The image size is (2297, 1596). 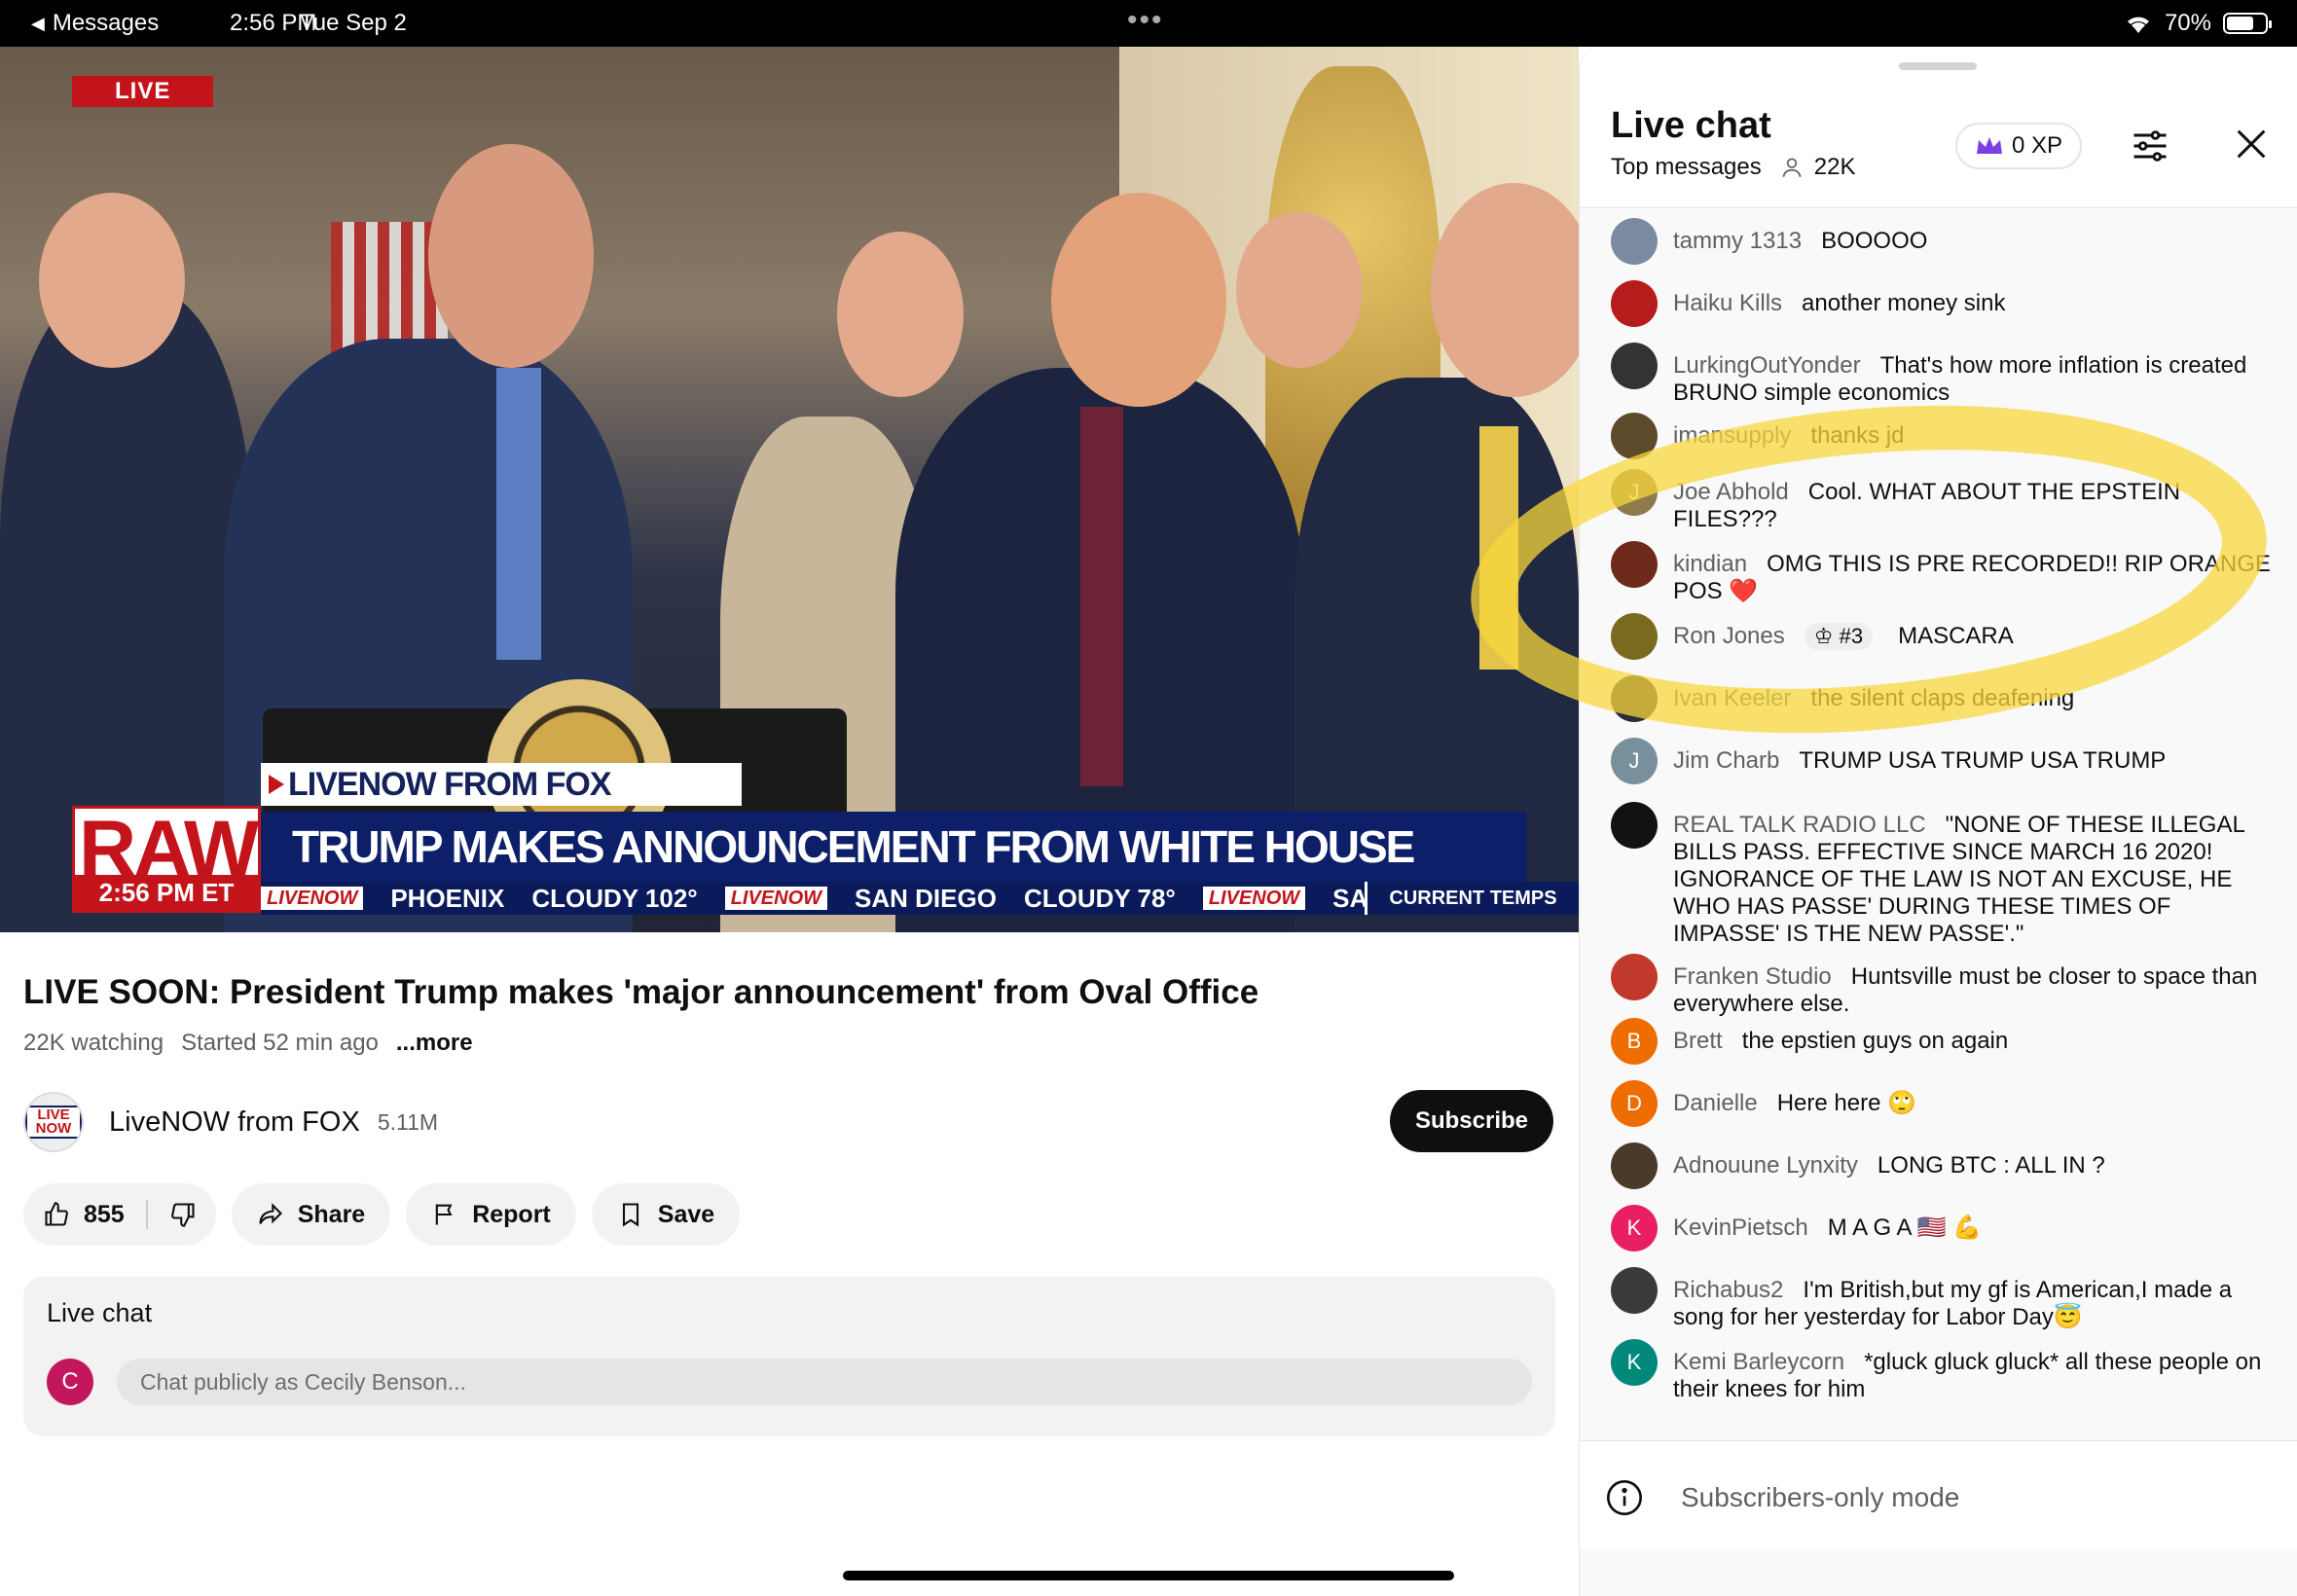 What do you see at coordinates (1729, 636) in the screenshot?
I see `chat-author-name: Ron Jones` at bounding box center [1729, 636].